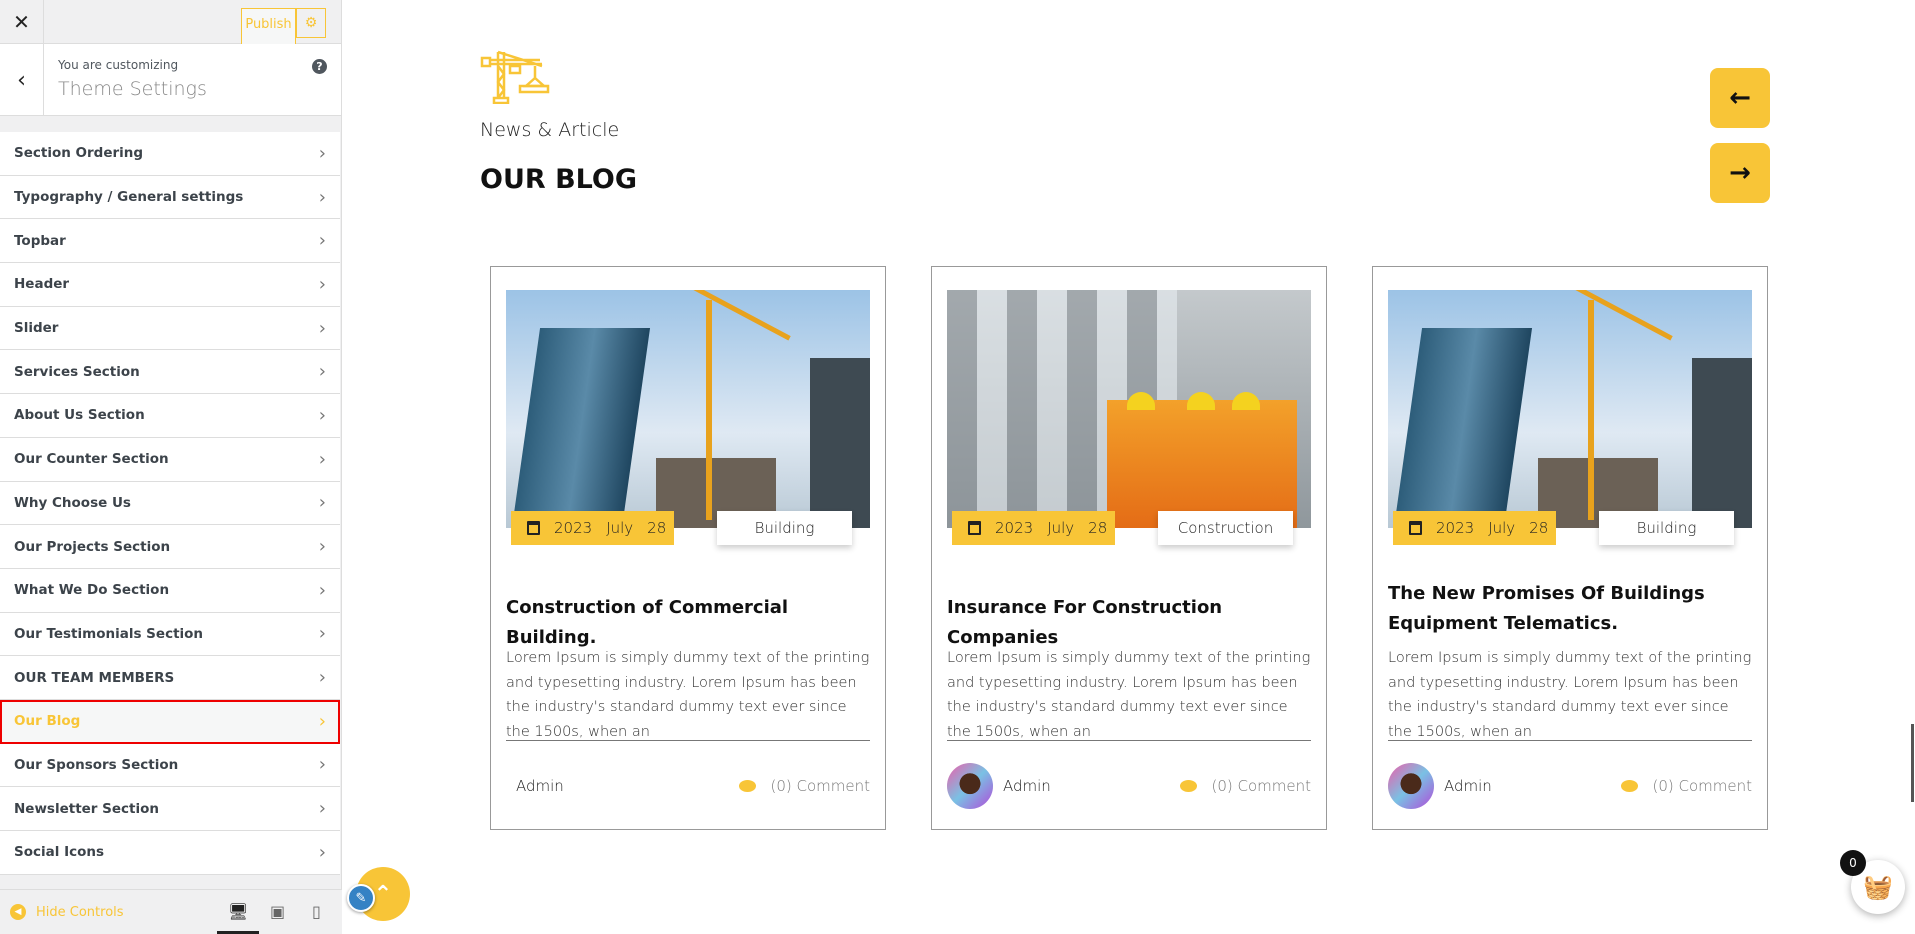 This screenshot has width=1915, height=934. Describe the element at coordinates (170, 503) in the screenshot. I see `sidebar-item-why-choose-us: Why Choose Us ›` at that location.